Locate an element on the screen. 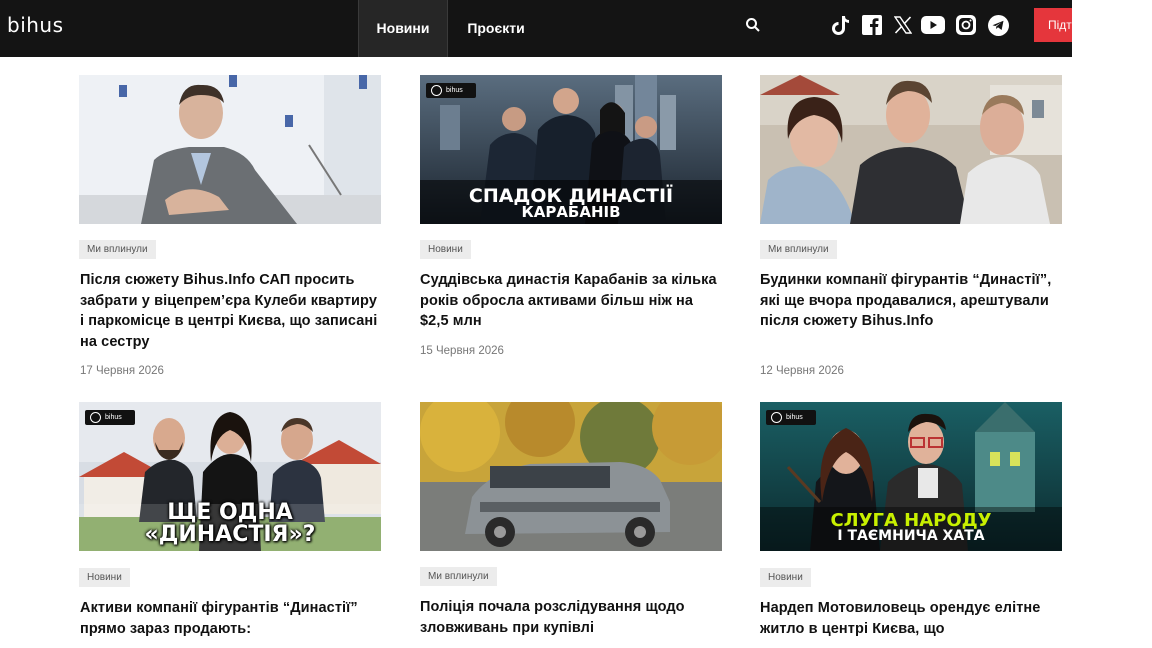  telegram-icon is located at coordinates (998, 25).